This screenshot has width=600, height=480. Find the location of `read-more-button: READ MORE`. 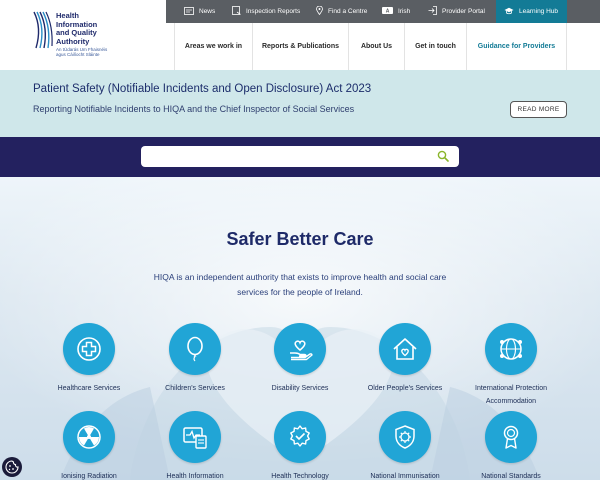

read-more-button: READ MORE is located at coordinates (538, 109).